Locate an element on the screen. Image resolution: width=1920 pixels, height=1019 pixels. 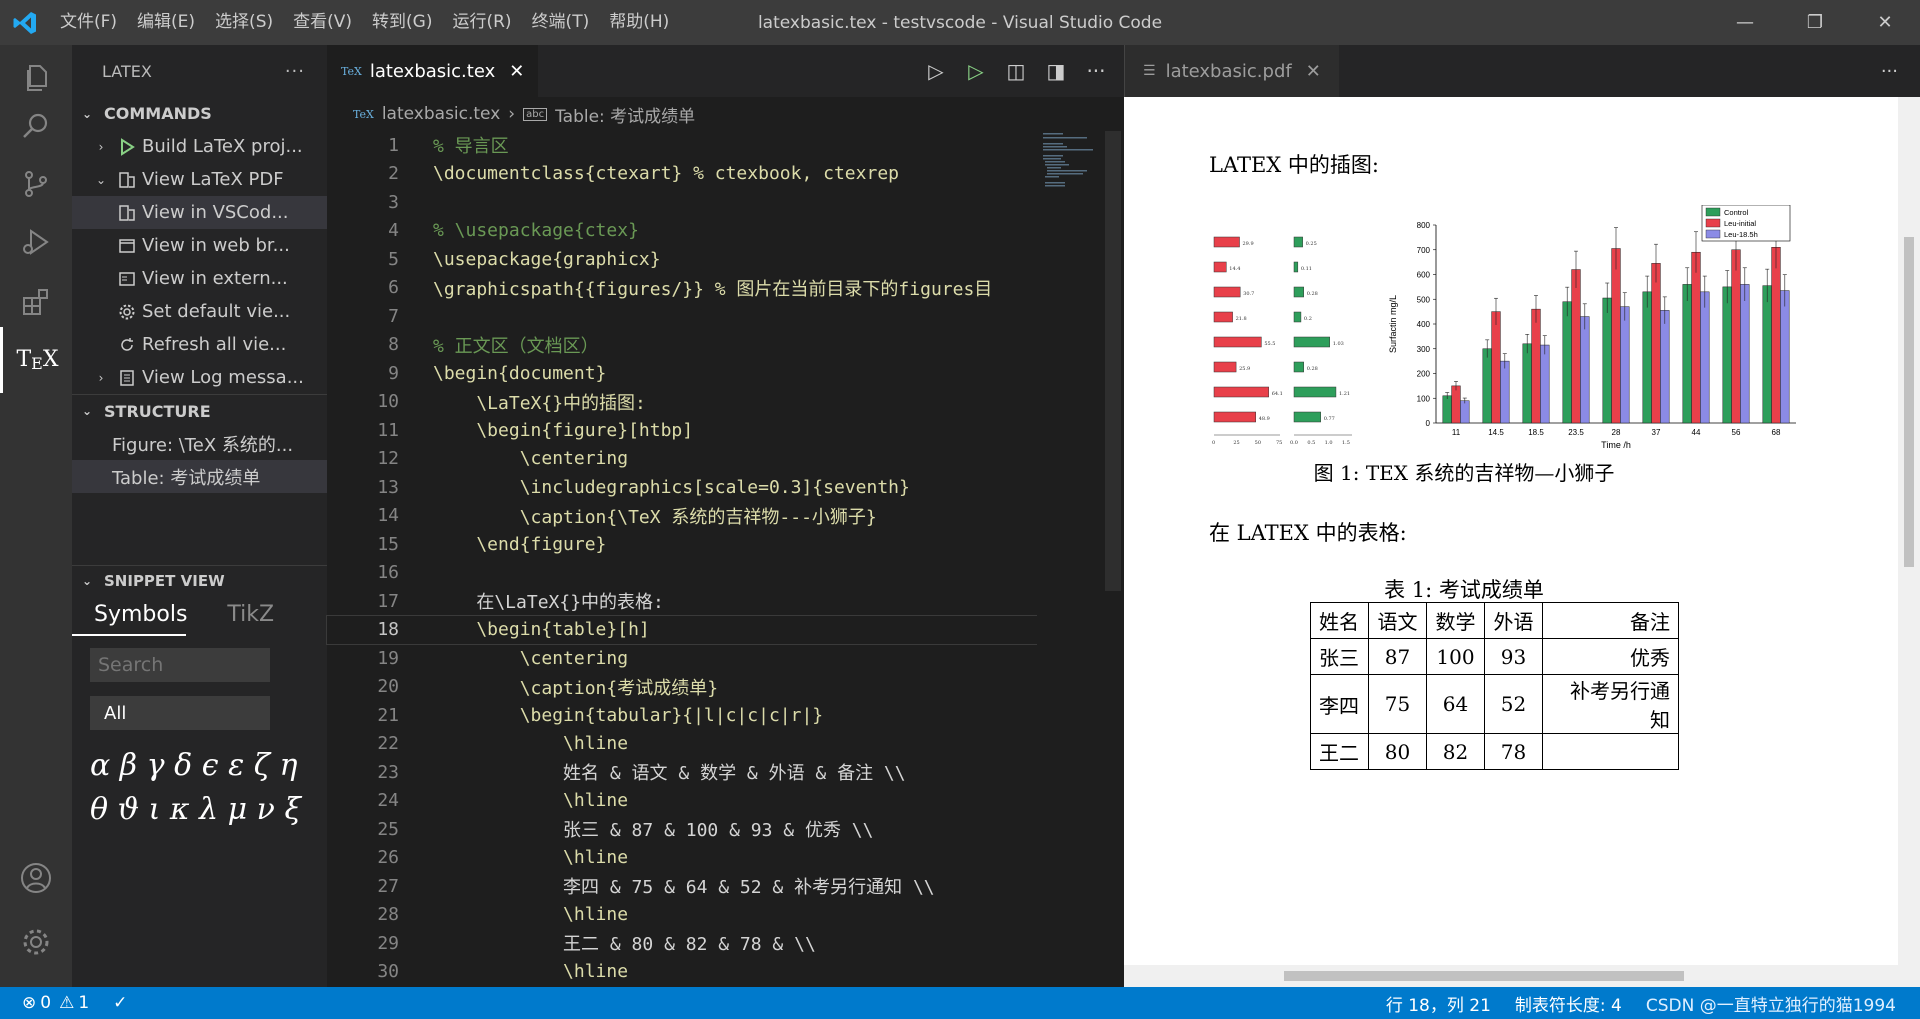
minimap is located at coordinates (1072, 559).